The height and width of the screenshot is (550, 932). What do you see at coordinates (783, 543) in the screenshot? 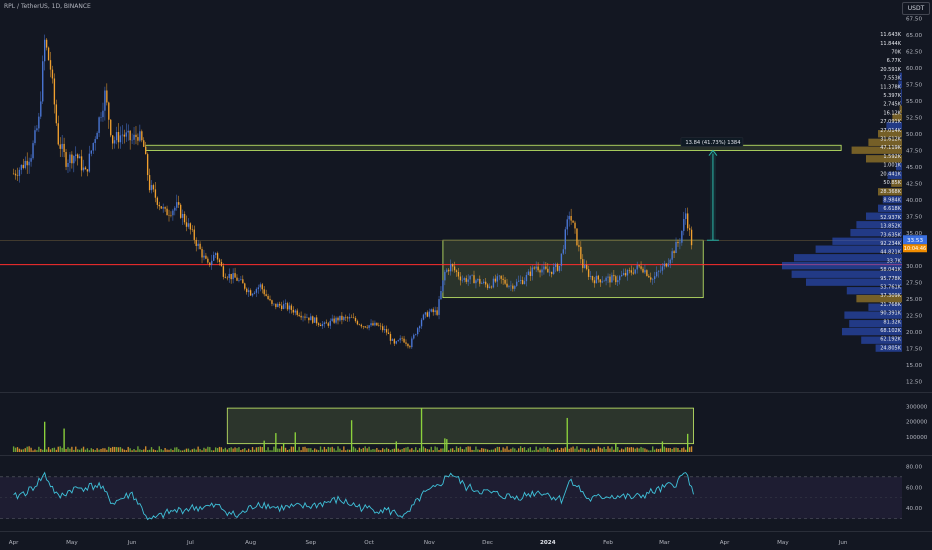
I see `time-axis-tick: May` at bounding box center [783, 543].